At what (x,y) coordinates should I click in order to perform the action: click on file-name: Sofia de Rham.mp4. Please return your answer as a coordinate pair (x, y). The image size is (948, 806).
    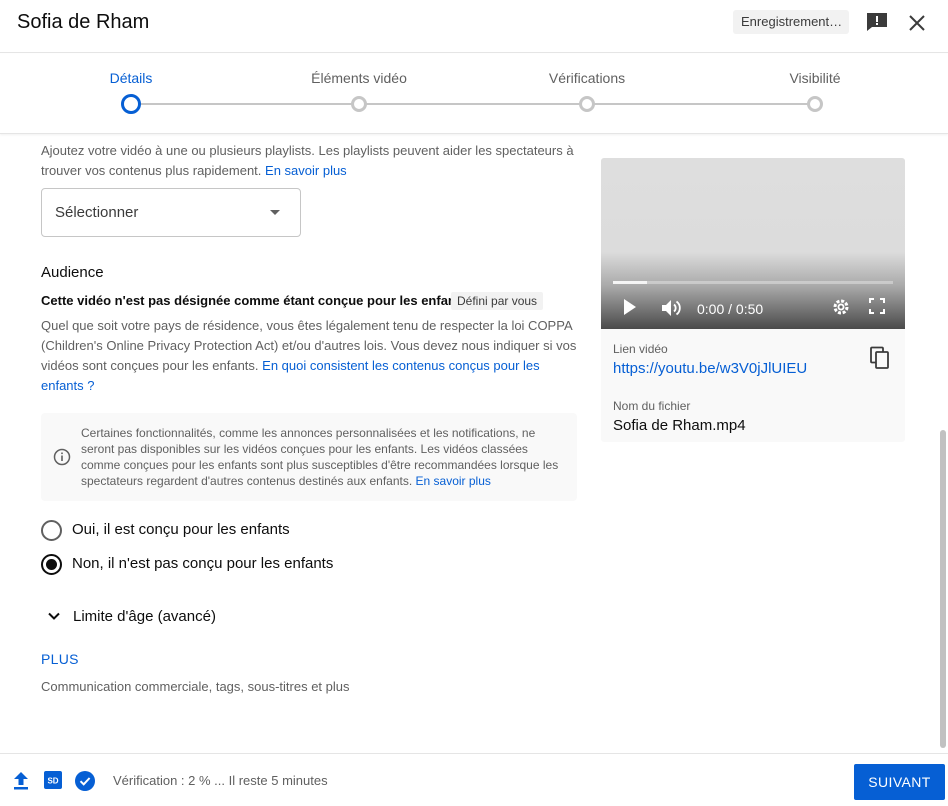
    Looking at the image, I should click on (679, 425).